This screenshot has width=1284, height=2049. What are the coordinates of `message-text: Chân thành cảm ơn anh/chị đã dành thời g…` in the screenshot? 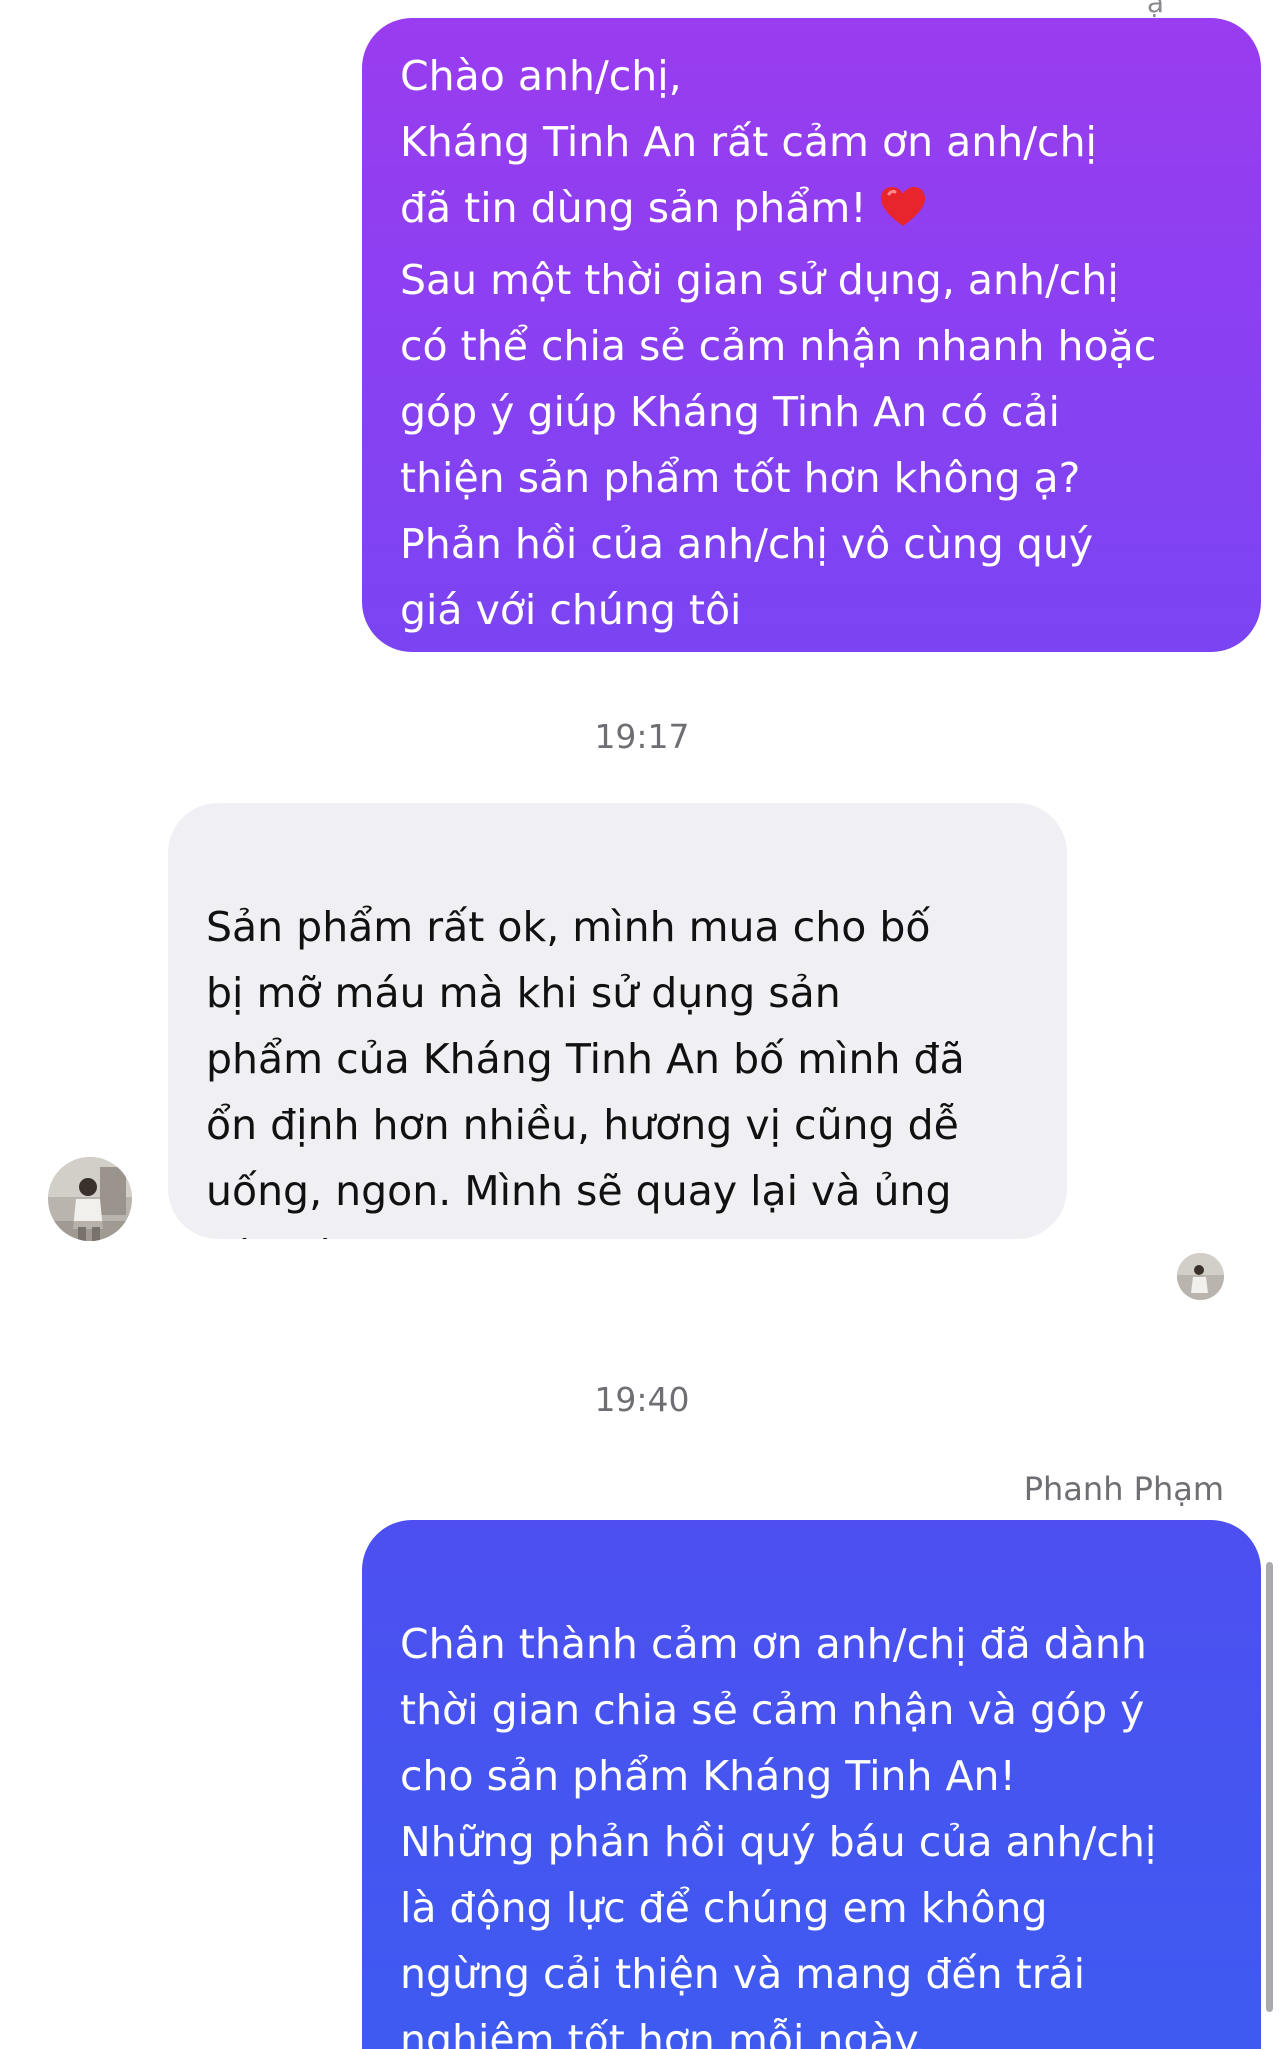 It's located at (778, 1834).